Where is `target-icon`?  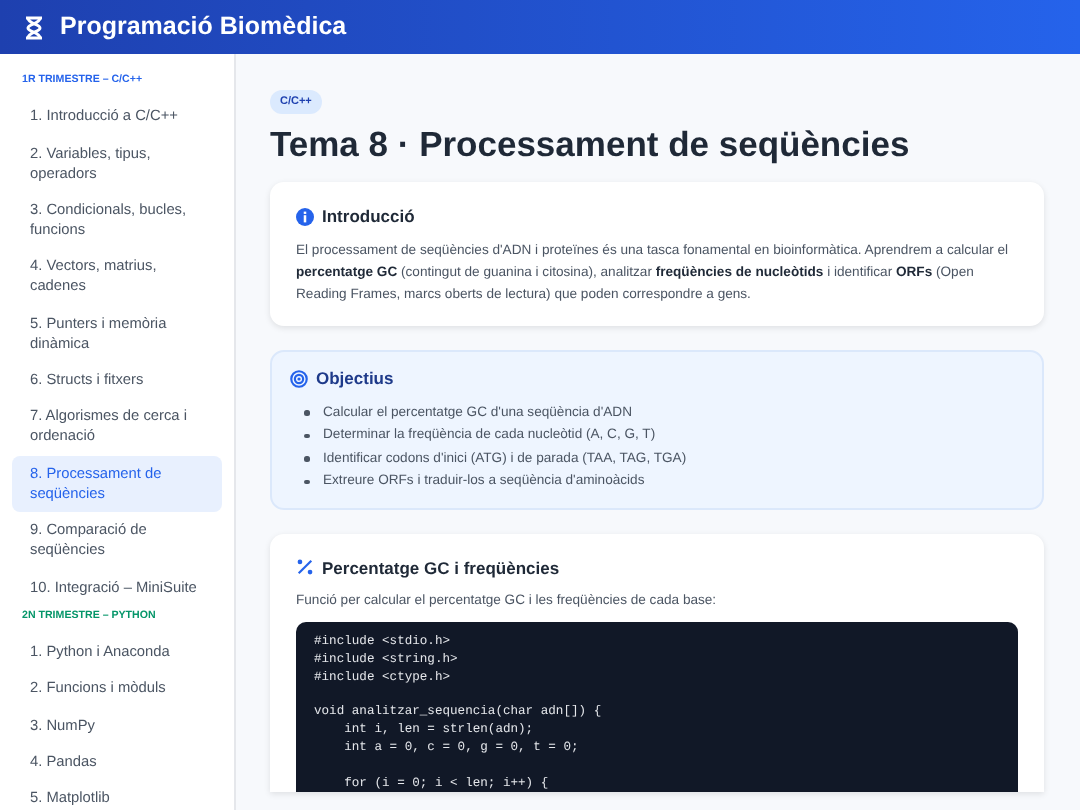 target-icon is located at coordinates (299, 378).